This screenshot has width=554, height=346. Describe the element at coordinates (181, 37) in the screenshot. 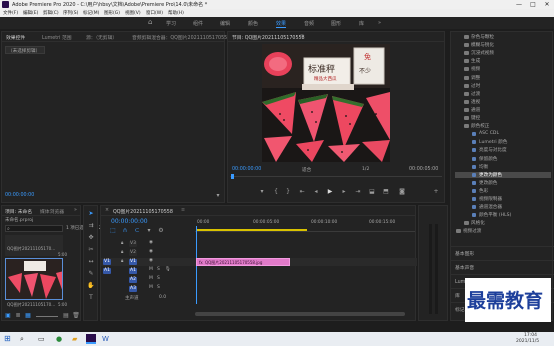

I see `tab-audio-clip-mixer: 音频剪辑混合器：QQ图片20211105170557` at that location.